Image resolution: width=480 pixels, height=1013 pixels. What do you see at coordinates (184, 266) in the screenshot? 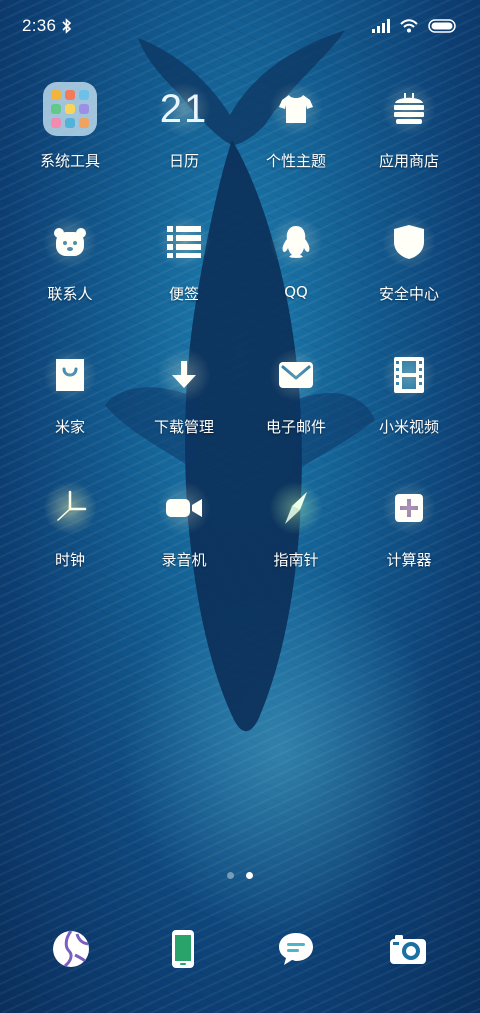
I see `app-notes: 便签` at bounding box center [184, 266].